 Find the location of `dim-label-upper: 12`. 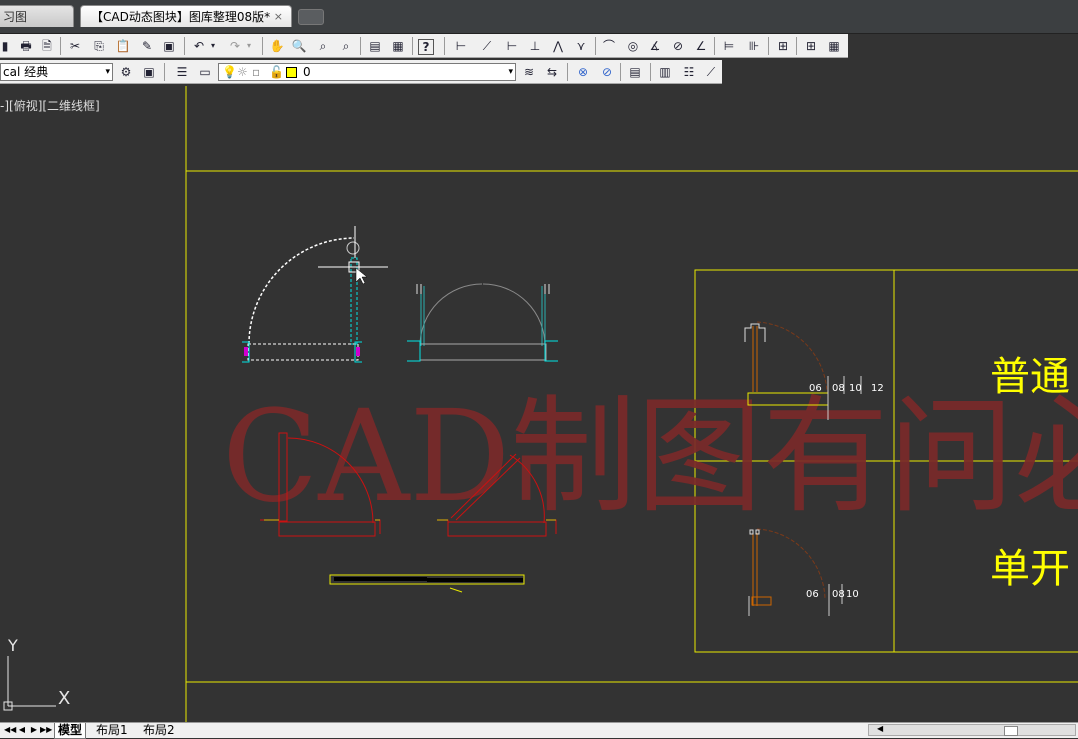

dim-label-upper: 12 is located at coordinates (877, 388).